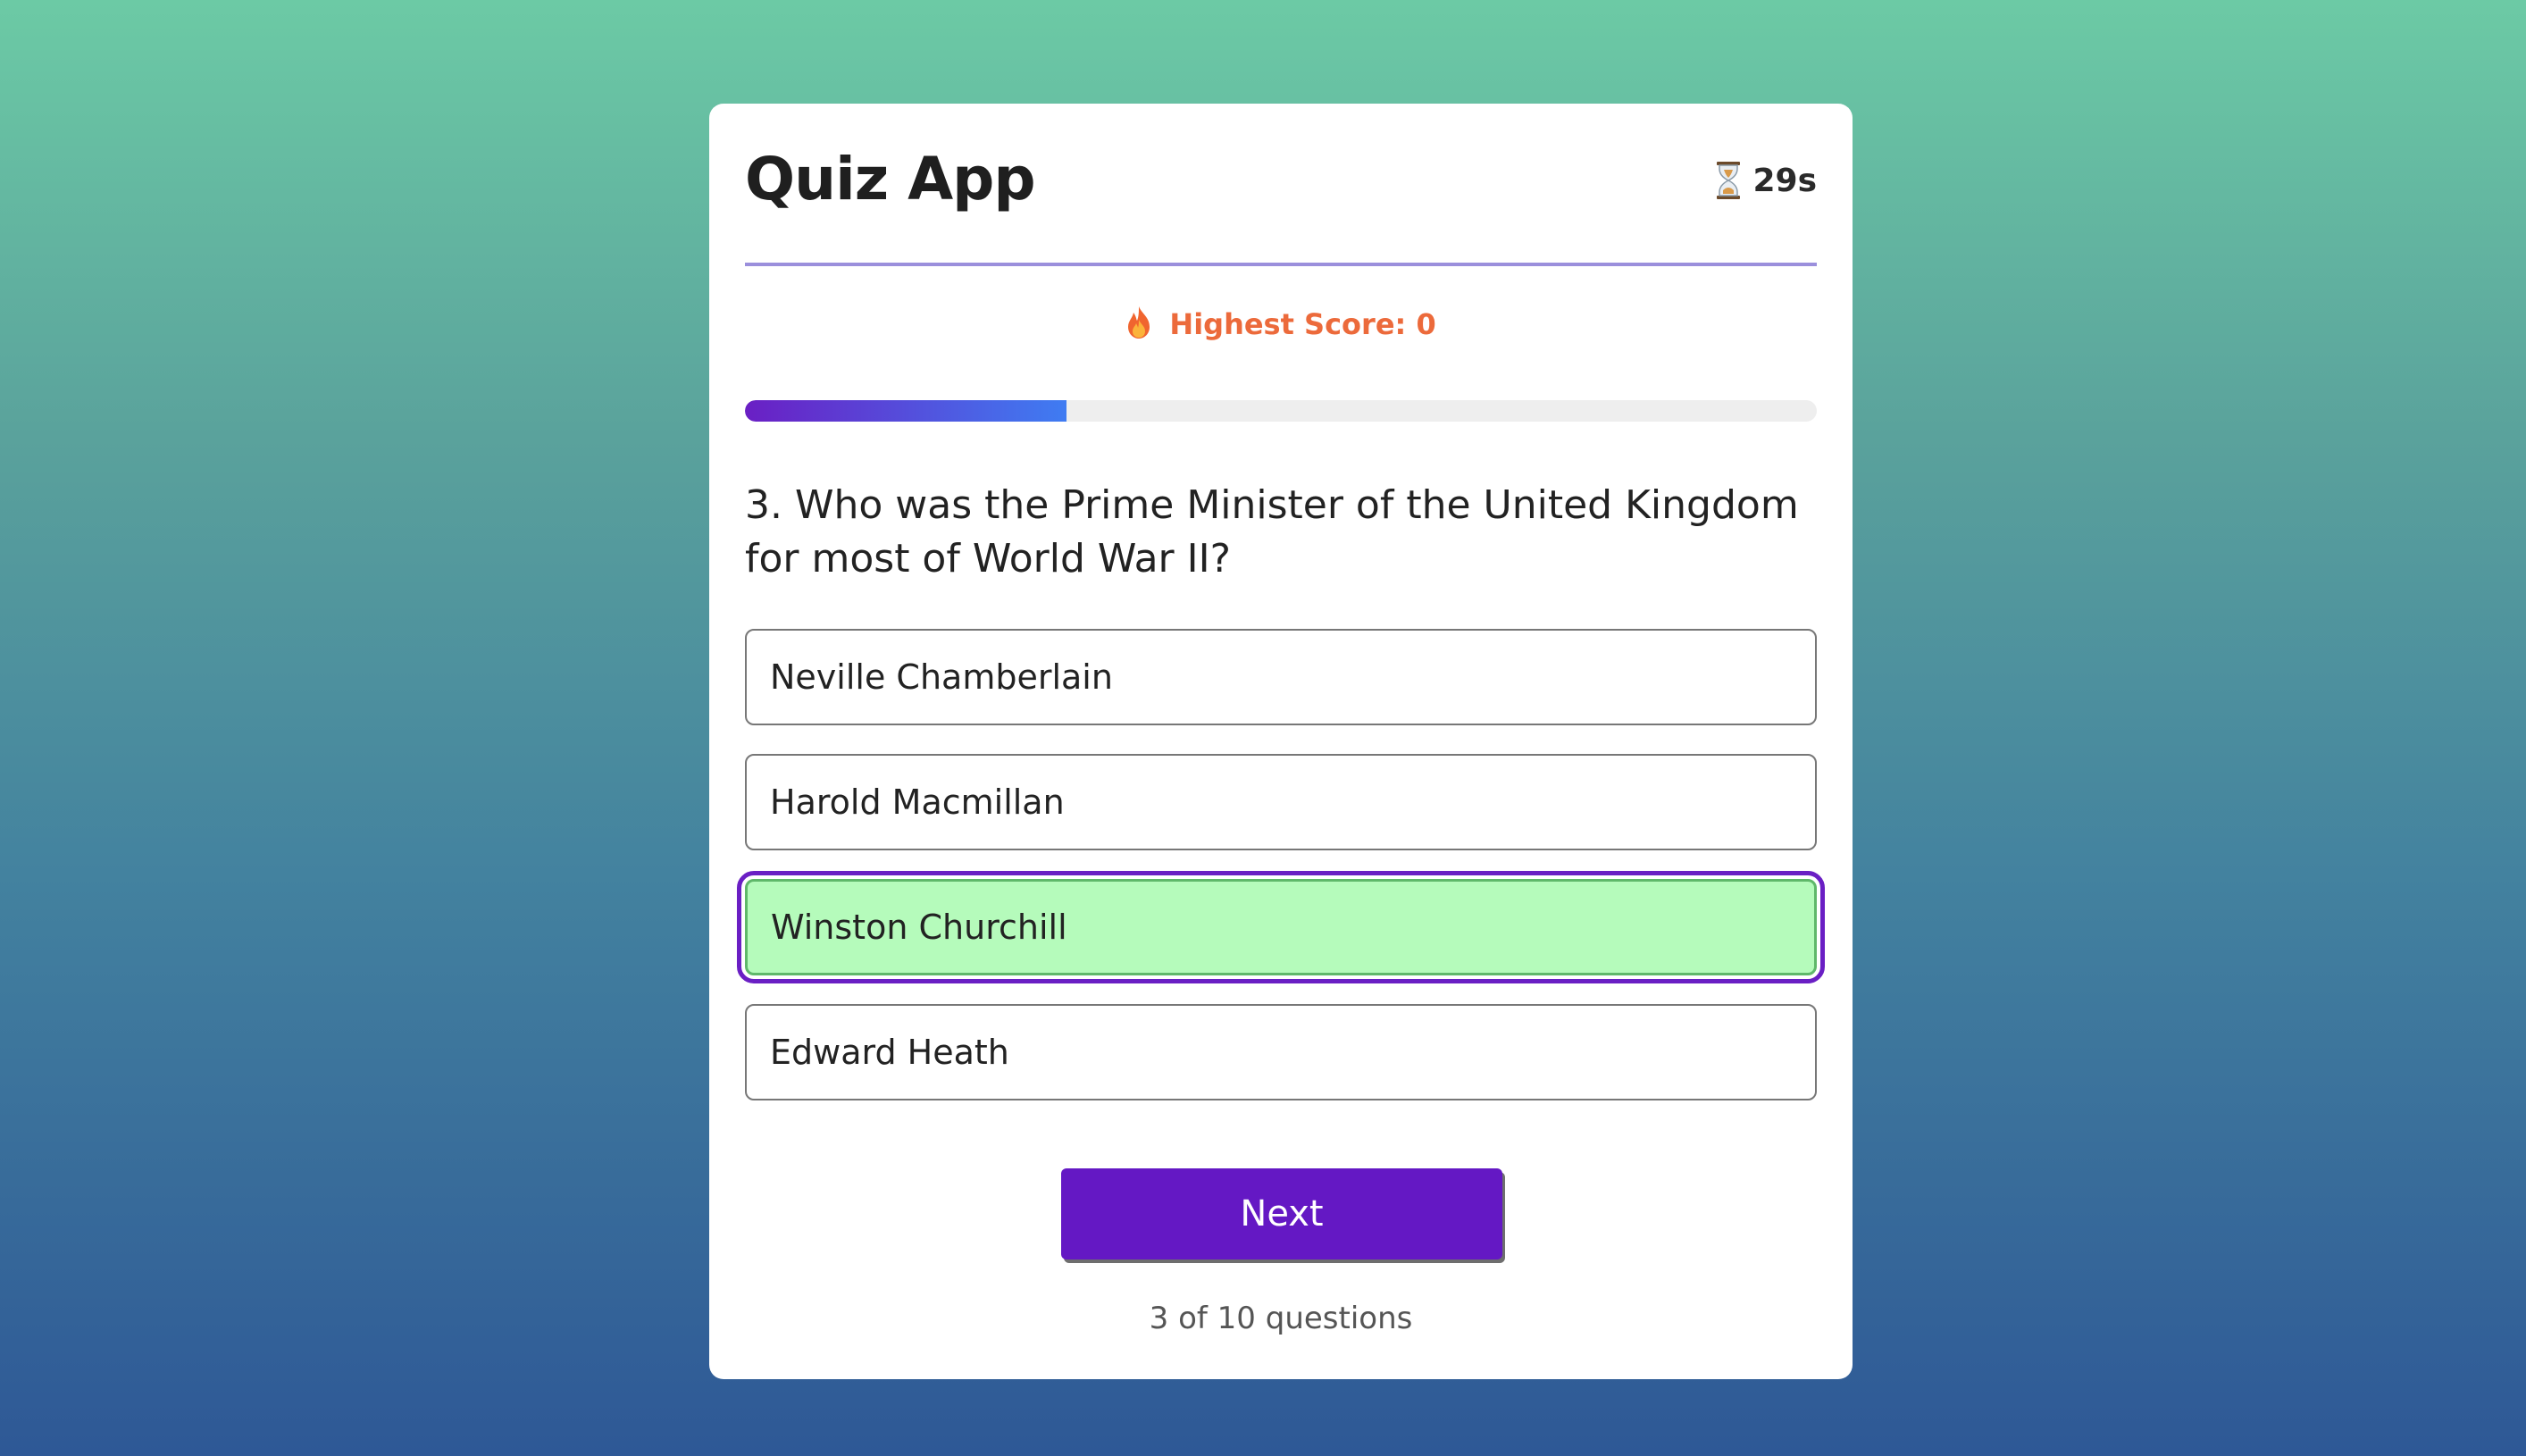 This screenshot has height=1456, width=2526. I want to click on hourglass-icon, so click(1729, 180).